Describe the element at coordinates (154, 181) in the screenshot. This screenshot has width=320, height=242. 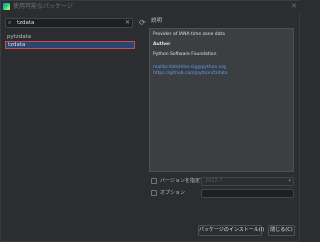
I see `specify-version-checkbox` at that location.